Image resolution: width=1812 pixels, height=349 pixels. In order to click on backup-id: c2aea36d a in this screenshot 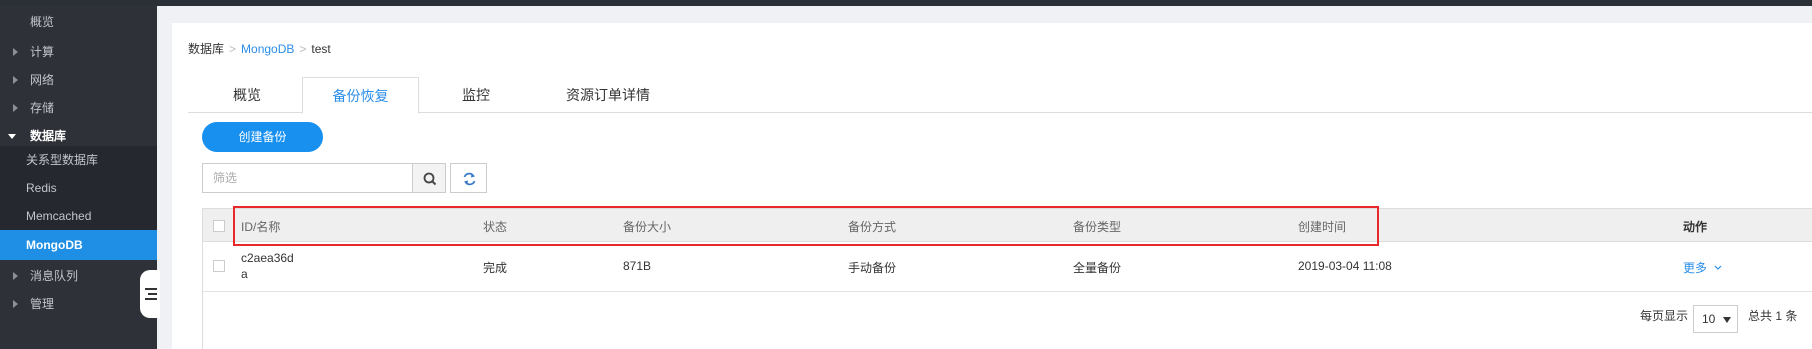, I will do `click(267, 266)`.